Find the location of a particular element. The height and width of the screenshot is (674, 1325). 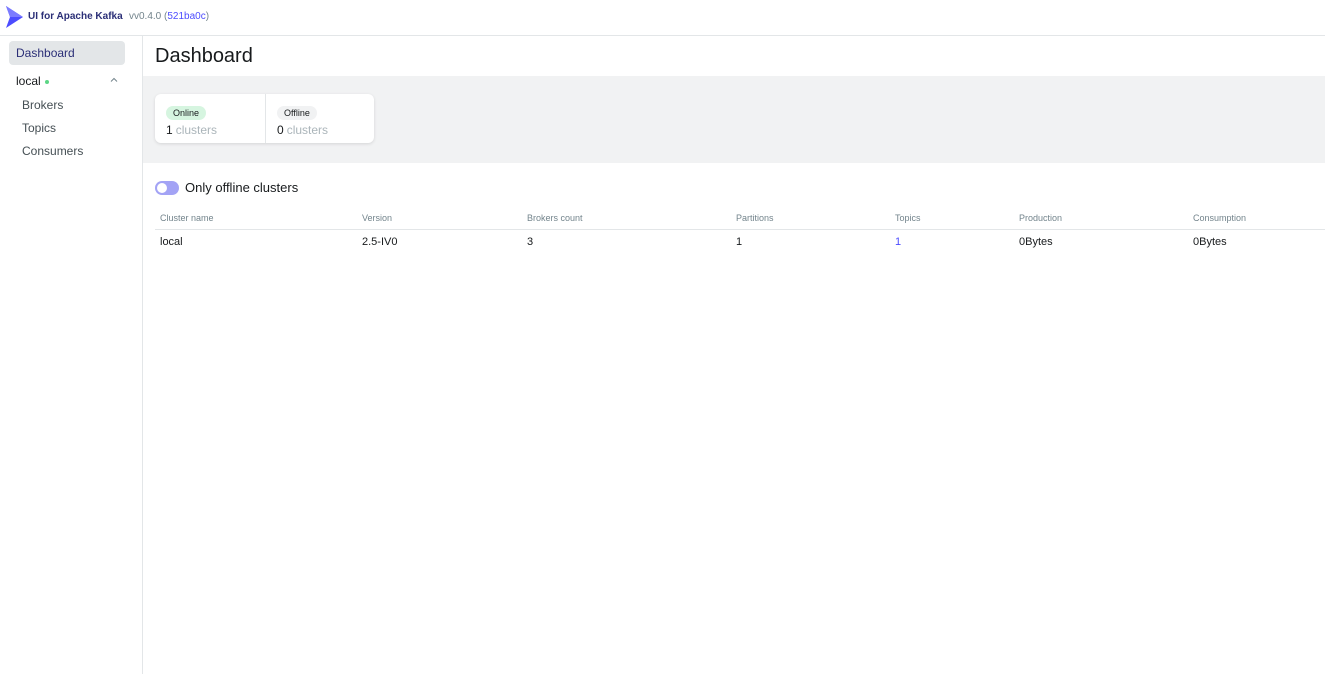

cluster-metrics-box: Online 1 clusters Offline 0 clusters is located at coordinates (264, 118).